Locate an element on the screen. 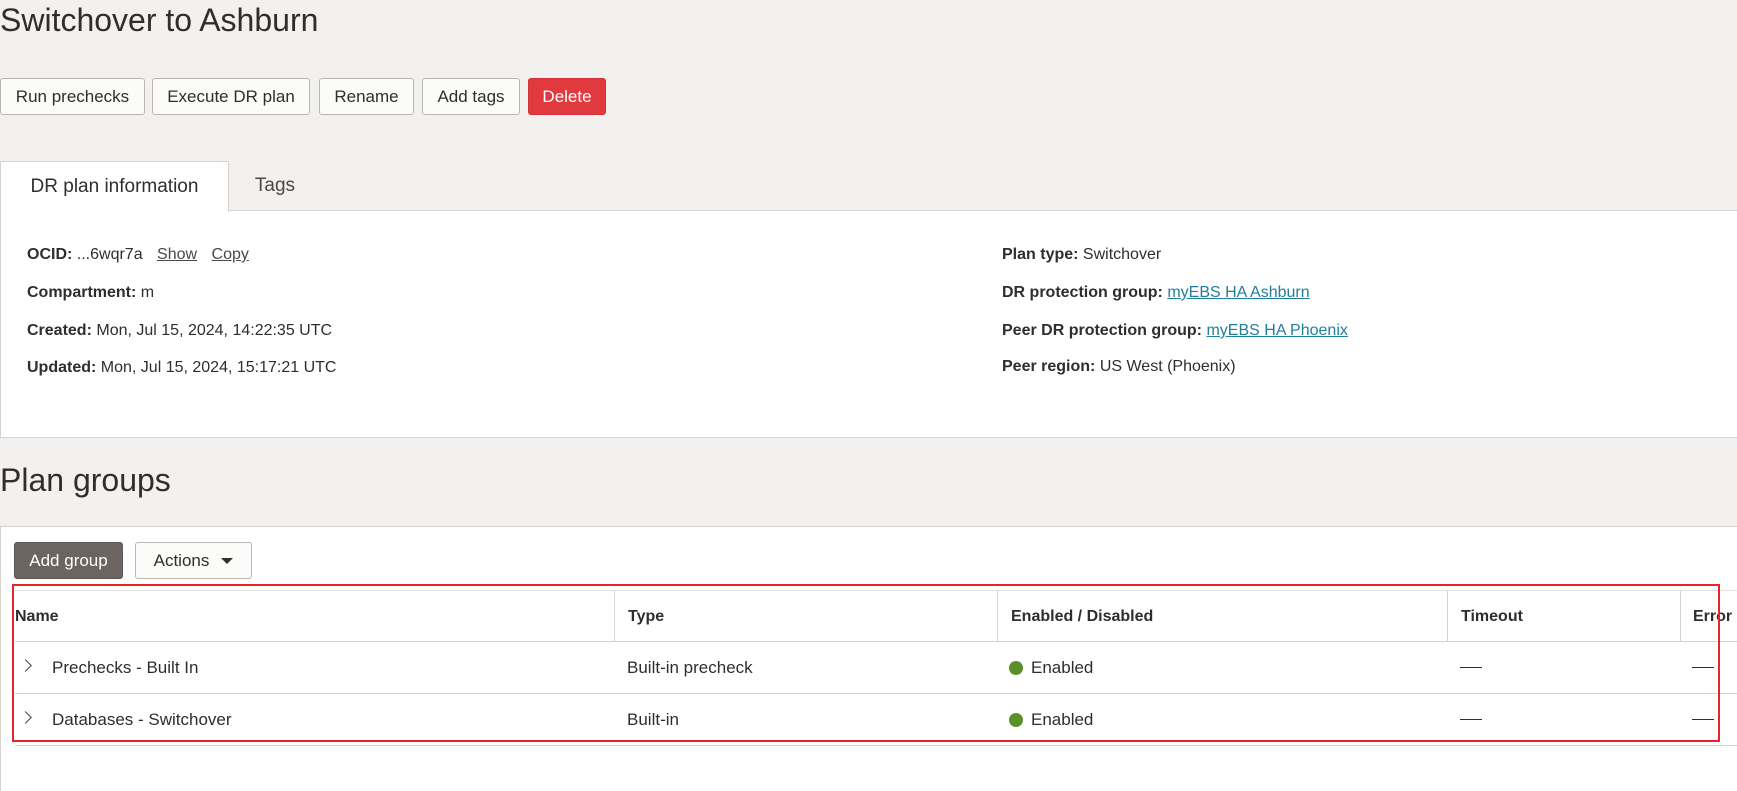 The height and width of the screenshot is (791, 1737). plan-groups-title: Plan groups is located at coordinates (85, 480).